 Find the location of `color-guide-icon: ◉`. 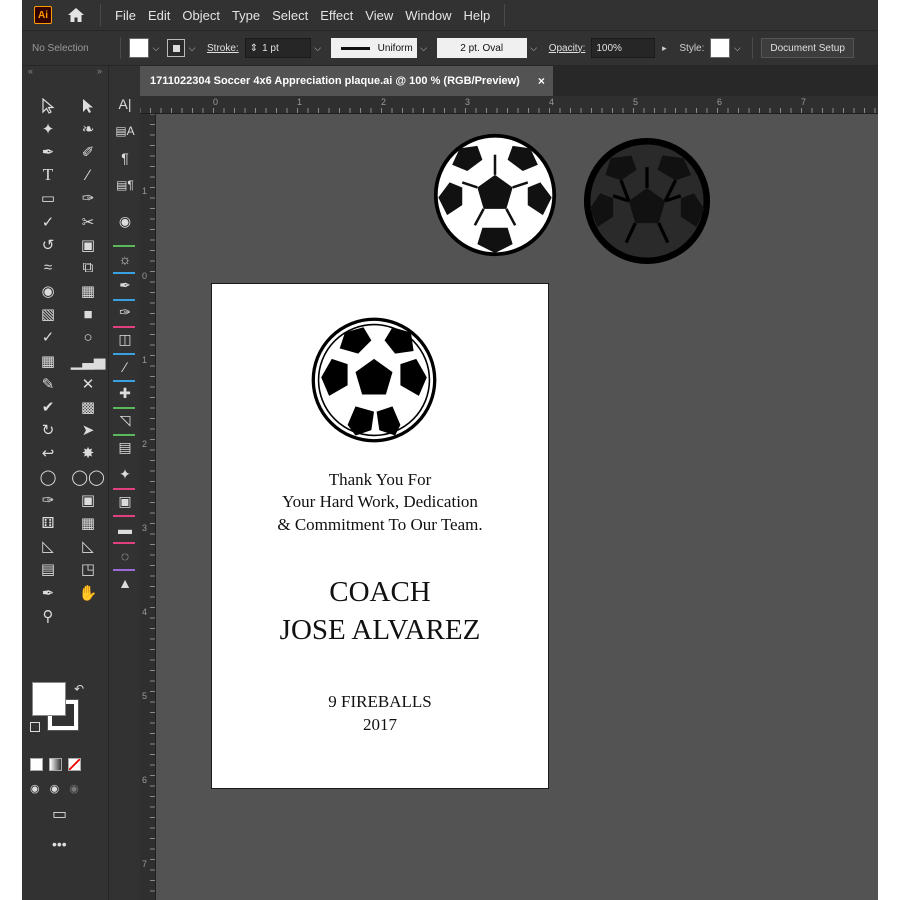

color-guide-icon: ◉ is located at coordinates (125, 221).